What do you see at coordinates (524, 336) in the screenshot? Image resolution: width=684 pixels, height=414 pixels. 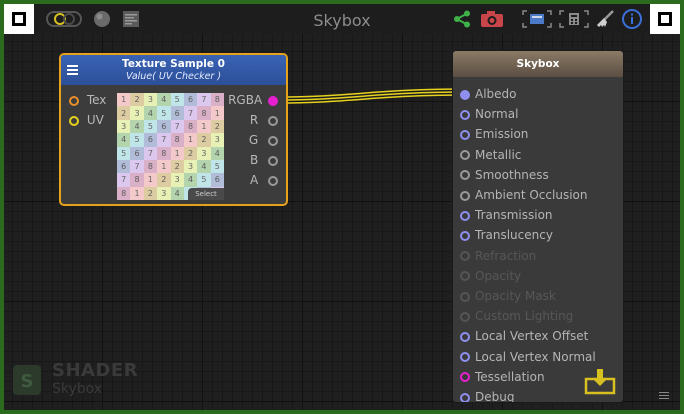 I see `skybox-port-local-vertex-offset: Local Vertex Offset` at bounding box center [524, 336].